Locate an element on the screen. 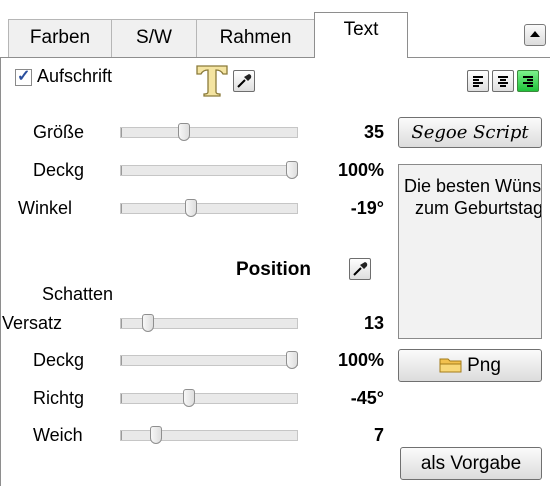  shadow-opacity-value: 100% is located at coordinates (360, 360).